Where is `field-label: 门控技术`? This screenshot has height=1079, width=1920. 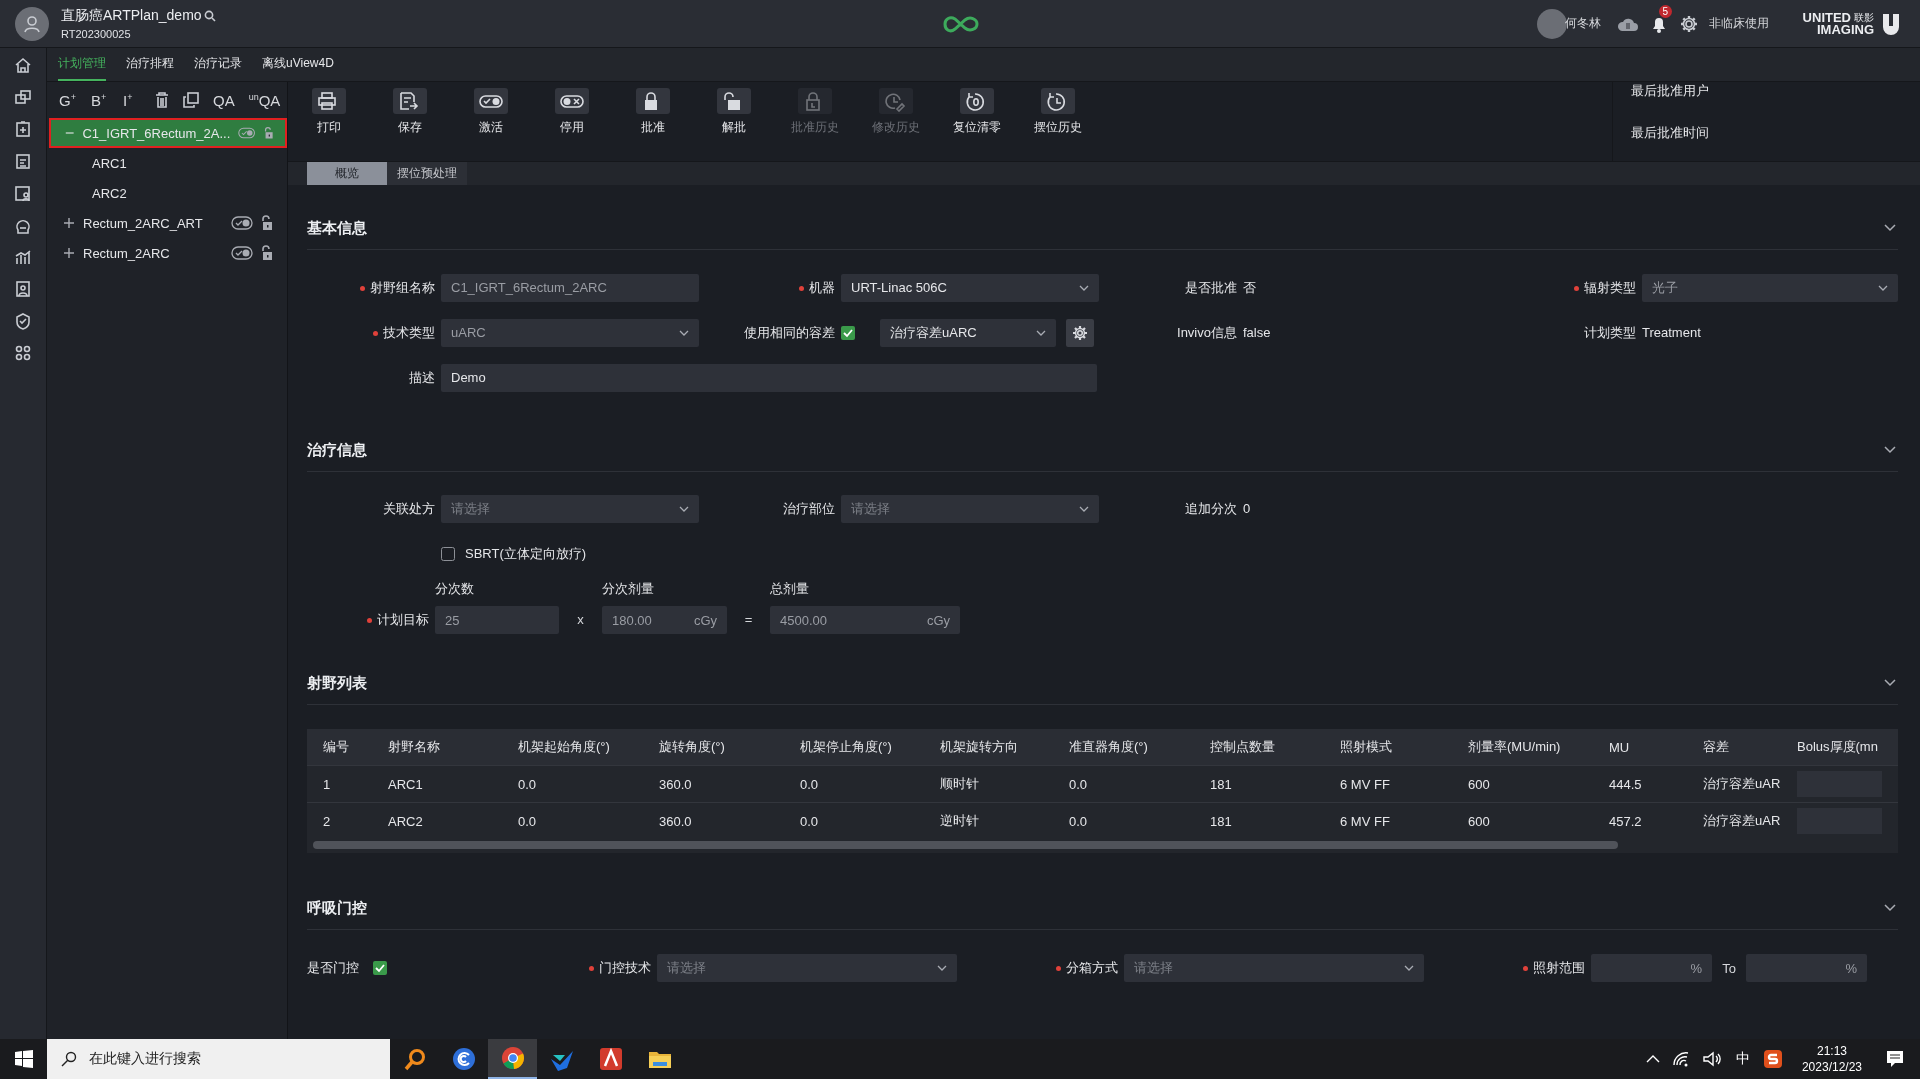 field-label: 门控技术 is located at coordinates (620, 968).